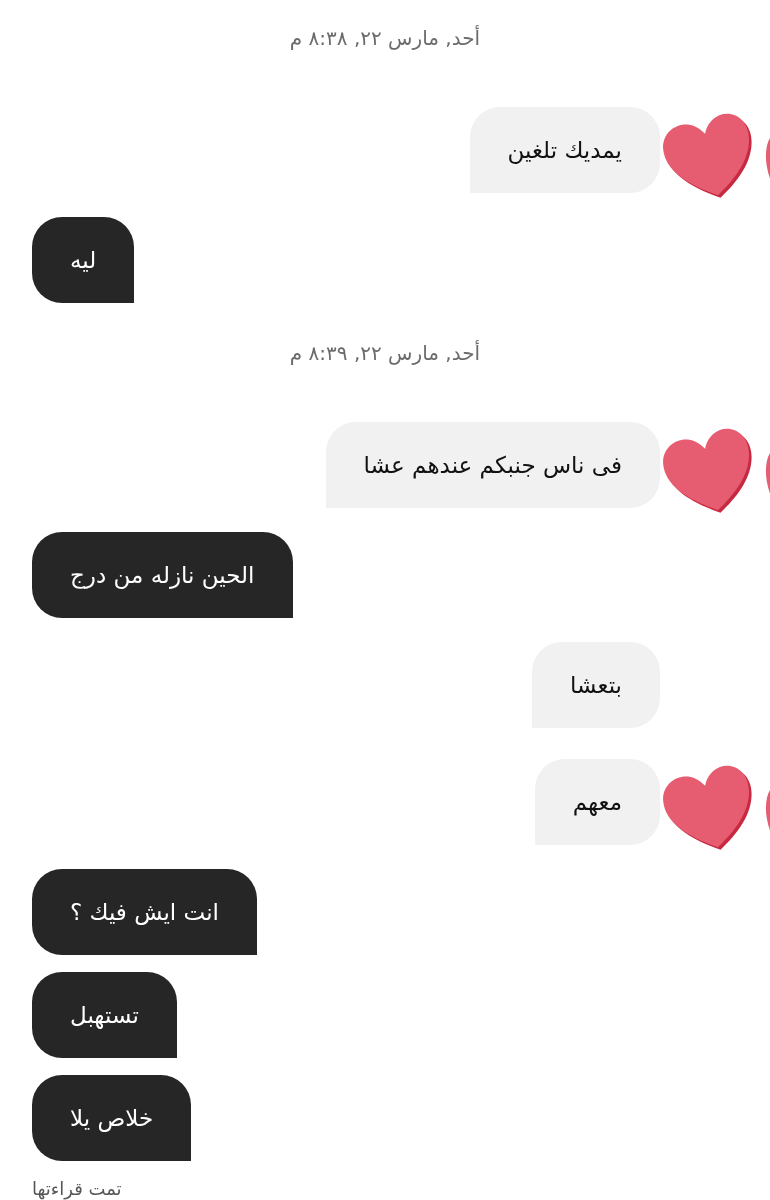  What do you see at coordinates (144, 912) in the screenshot?
I see `message-bubble: انت ايش فيك ؟` at bounding box center [144, 912].